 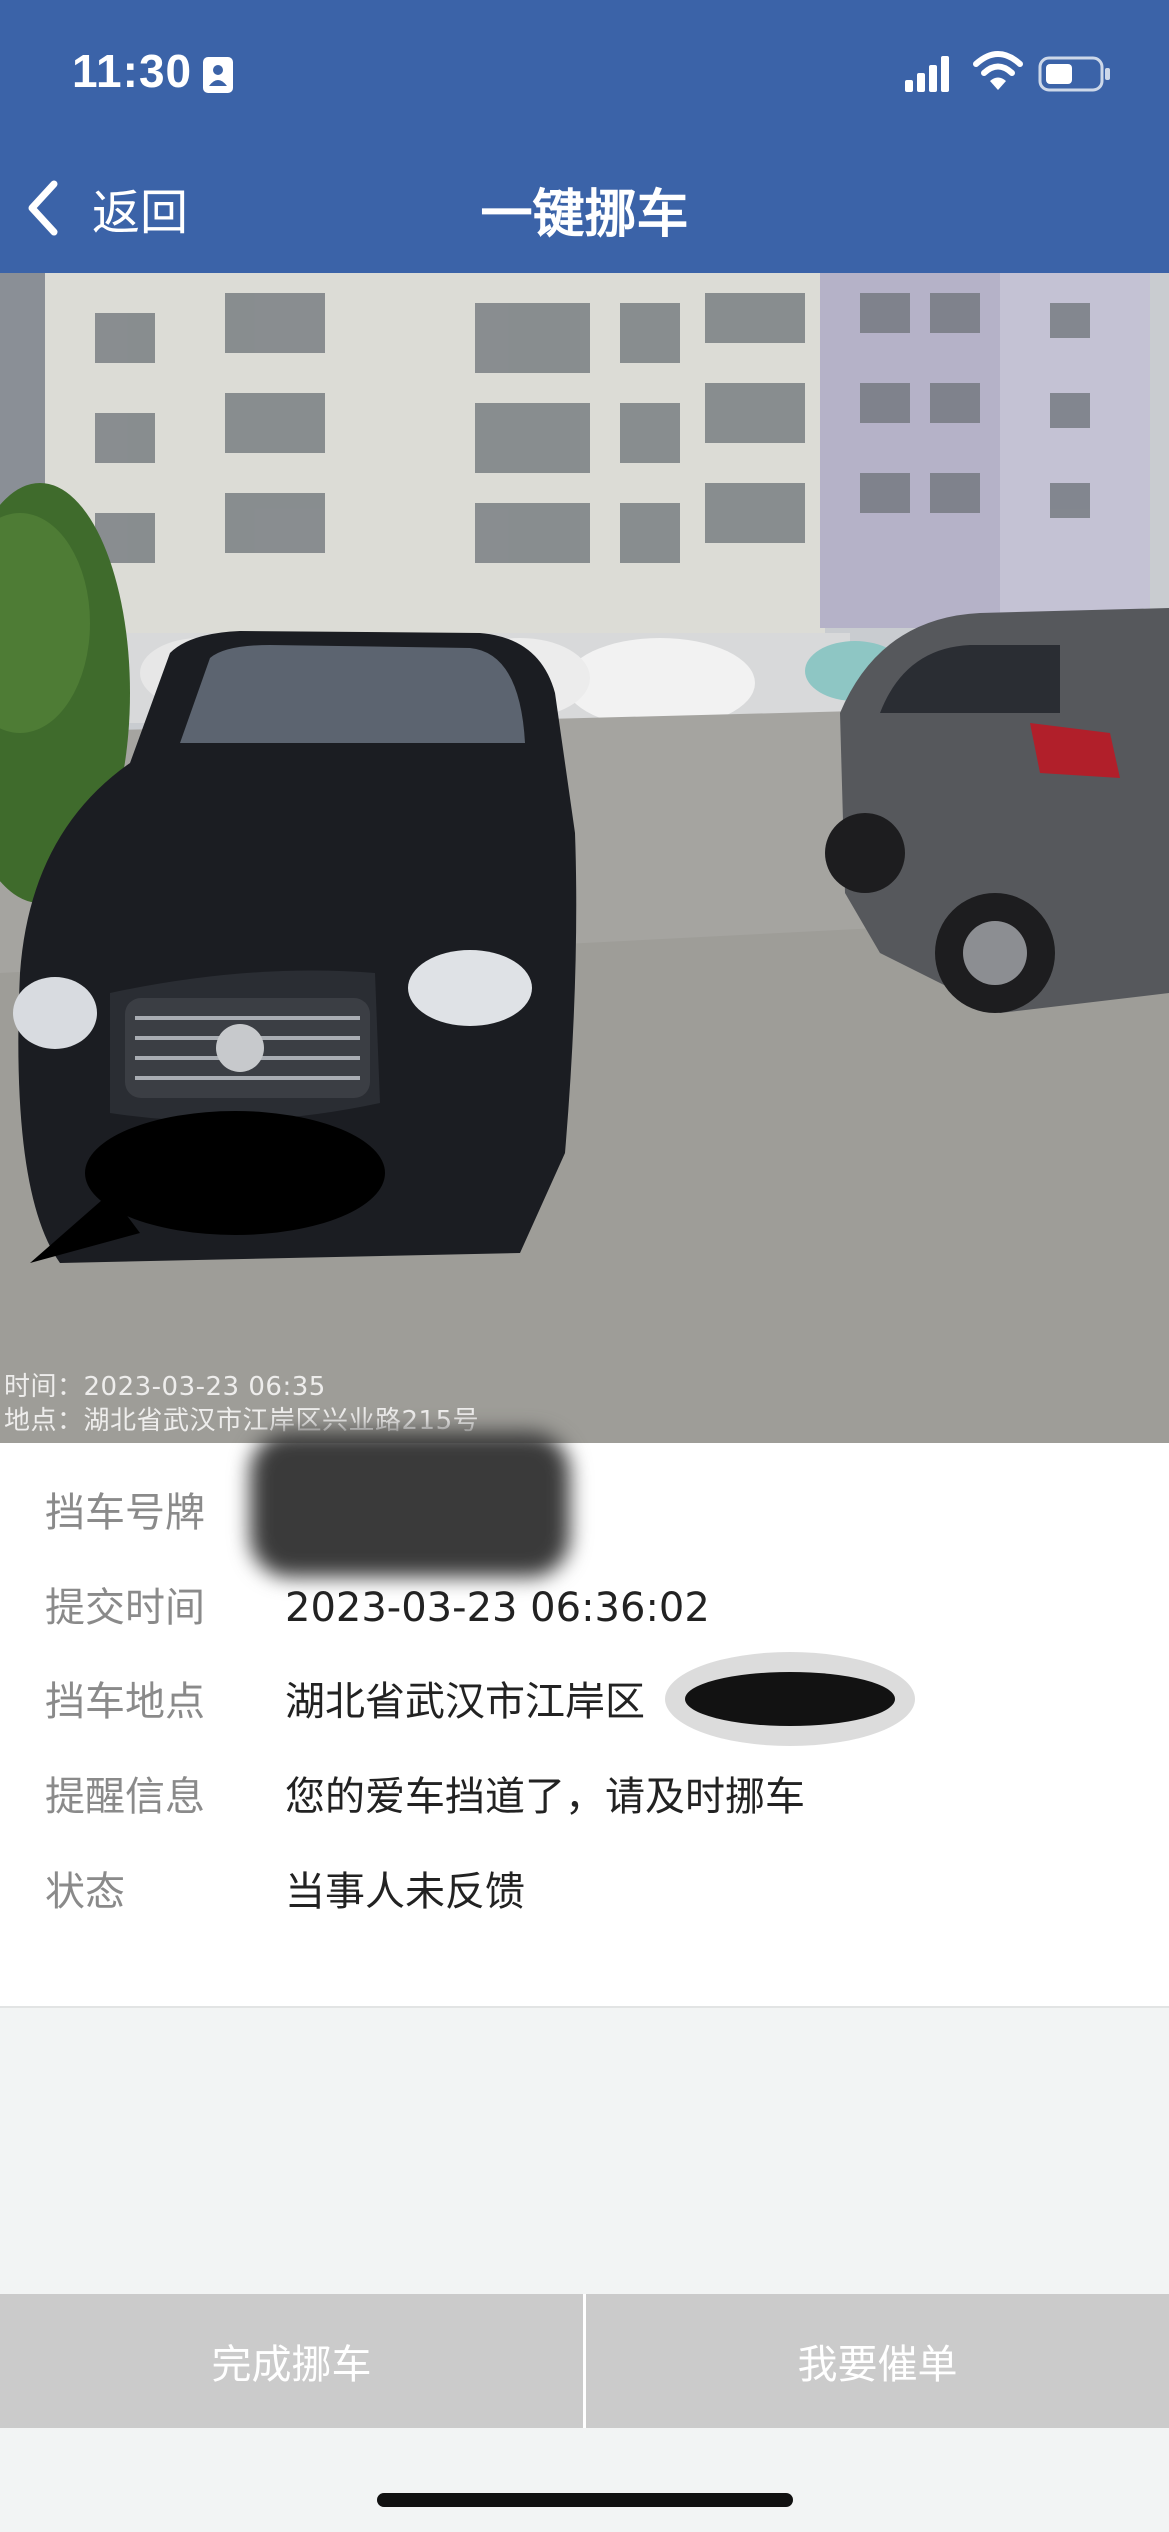 What do you see at coordinates (132, 71) in the screenshot?
I see `status-time: 11:30` at bounding box center [132, 71].